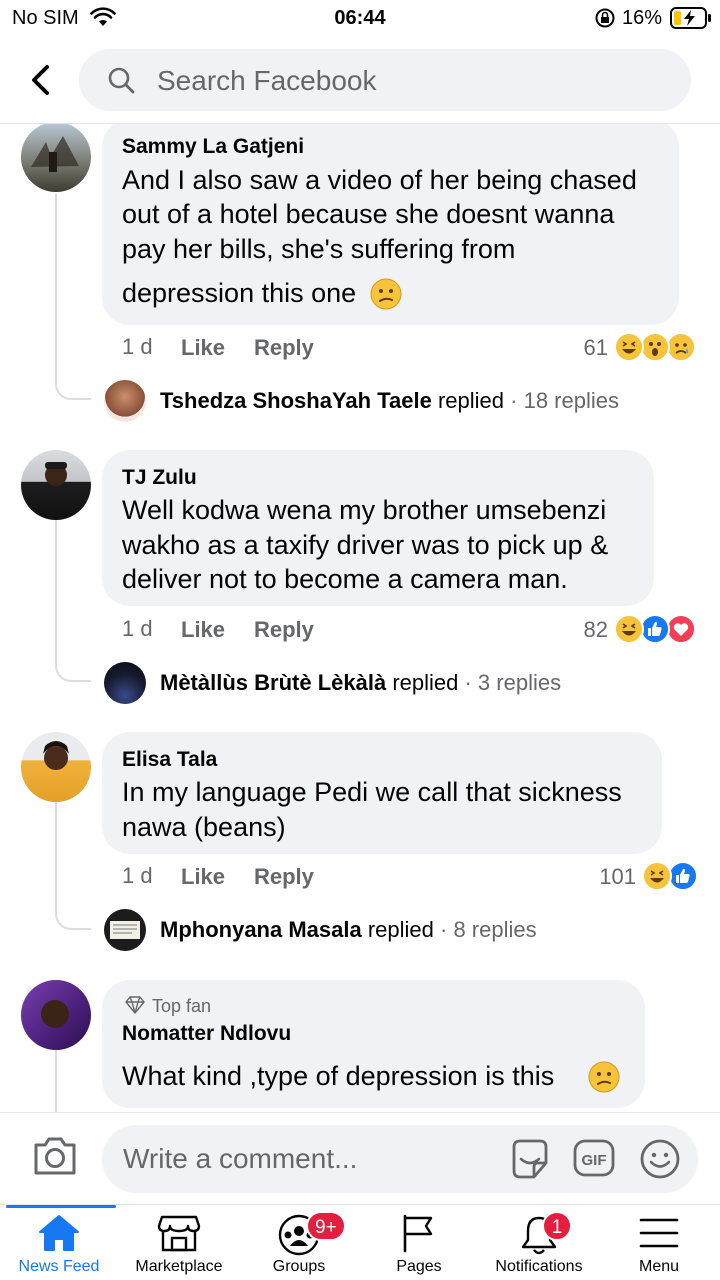 This screenshot has width=720, height=1280. What do you see at coordinates (681, 347) in the screenshot?
I see `sad-reaction-icon` at bounding box center [681, 347].